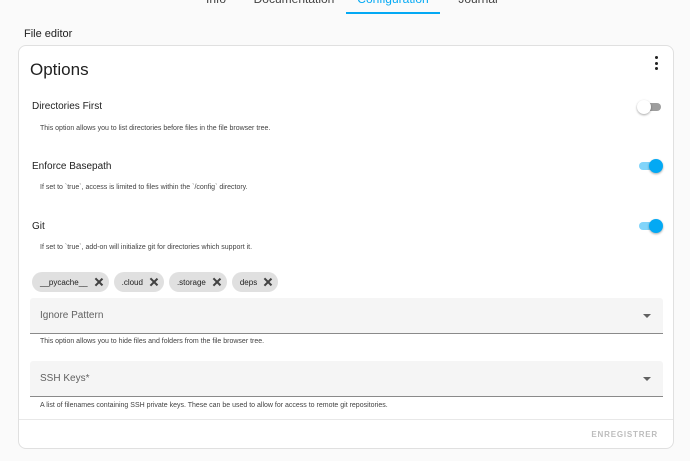 The height and width of the screenshot is (461, 690). I want to click on chip-deps: deps, so click(255, 282).